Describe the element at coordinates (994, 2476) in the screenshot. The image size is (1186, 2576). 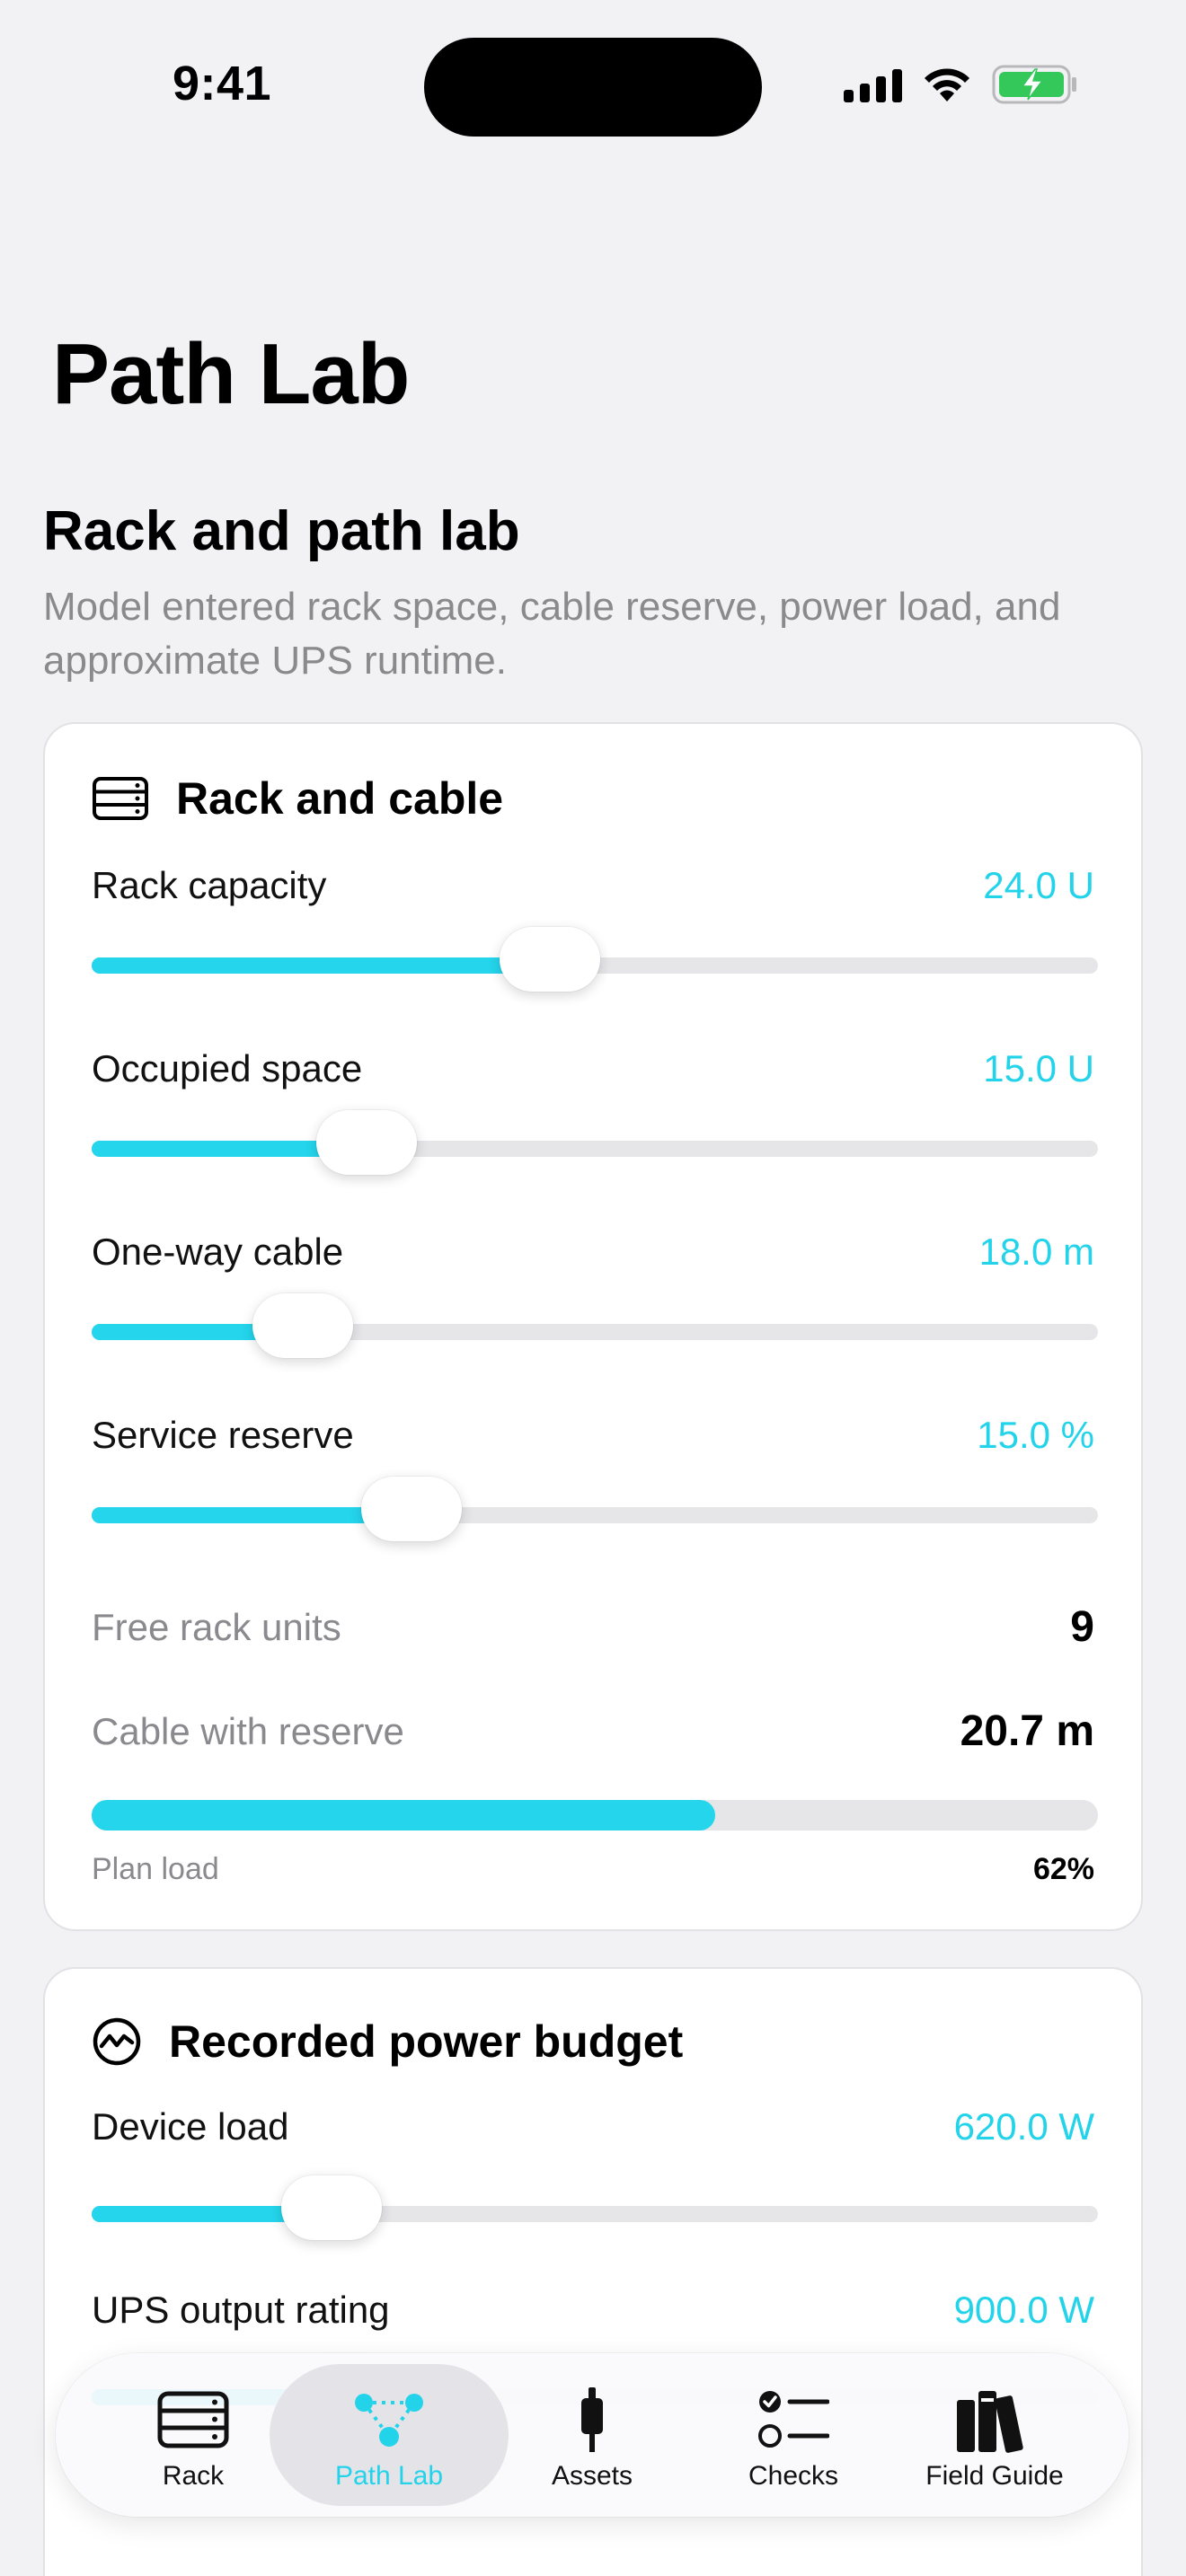
I see `tab-label: Field Guide` at that location.